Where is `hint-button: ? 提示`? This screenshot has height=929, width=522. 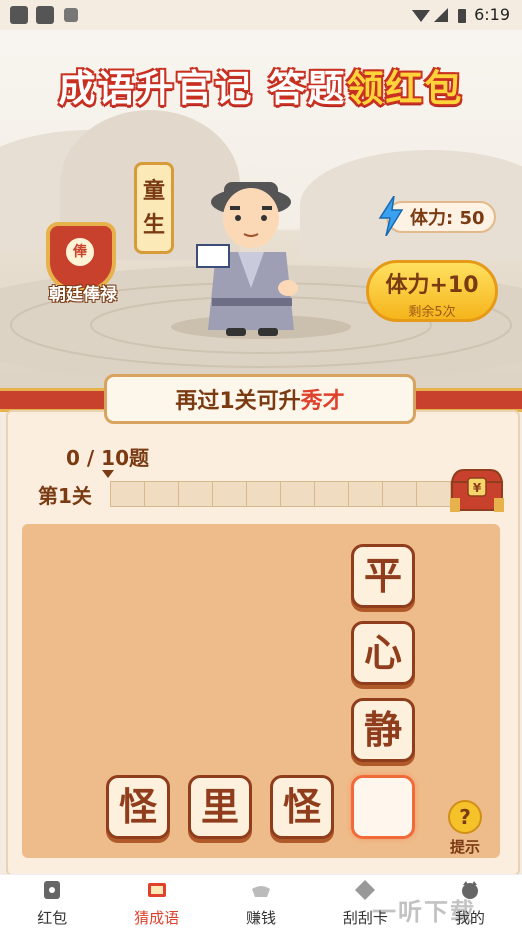
hint-button: ? 提示 is located at coordinates (465, 828).